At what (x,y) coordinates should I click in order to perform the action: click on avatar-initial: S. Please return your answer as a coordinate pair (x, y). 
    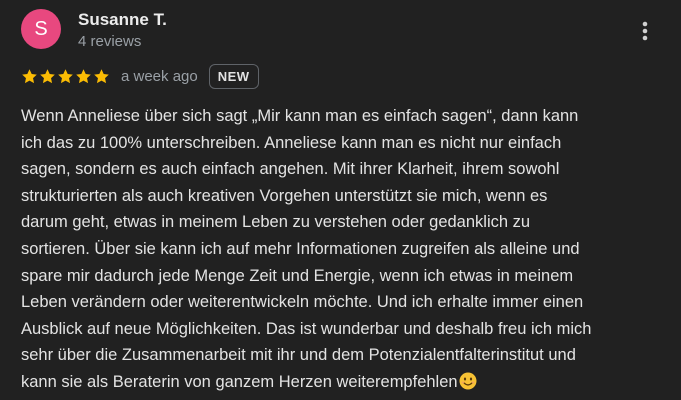
    Looking at the image, I should click on (41, 28).